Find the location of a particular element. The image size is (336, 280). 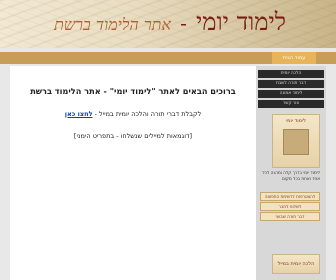

subscribe-text: לקבלת דברי תורה והלכה יומית במייל - is located at coordinates (147, 114).